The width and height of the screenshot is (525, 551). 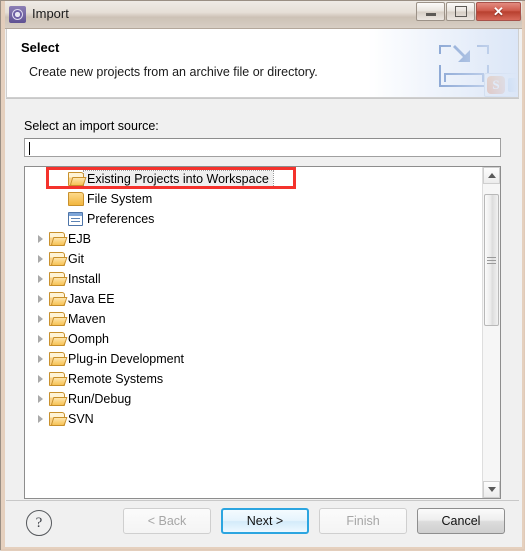 What do you see at coordinates (121, 219) in the screenshot?
I see `tree-item-label: Preferences` at bounding box center [121, 219].